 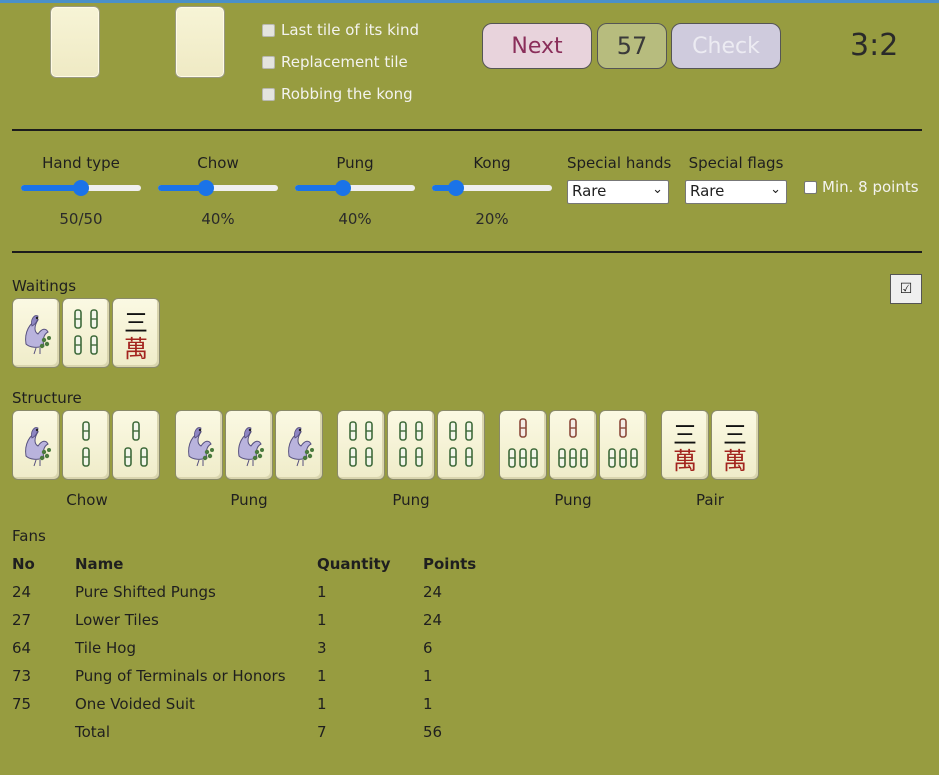 What do you see at coordinates (537, 46) in the screenshot?
I see `next-button: Next` at bounding box center [537, 46].